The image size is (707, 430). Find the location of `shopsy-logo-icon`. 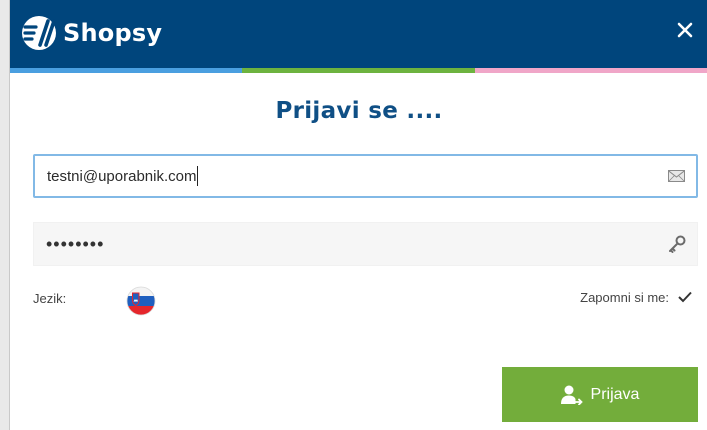

shopsy-logo-icon is located at coordinates (39, 33).